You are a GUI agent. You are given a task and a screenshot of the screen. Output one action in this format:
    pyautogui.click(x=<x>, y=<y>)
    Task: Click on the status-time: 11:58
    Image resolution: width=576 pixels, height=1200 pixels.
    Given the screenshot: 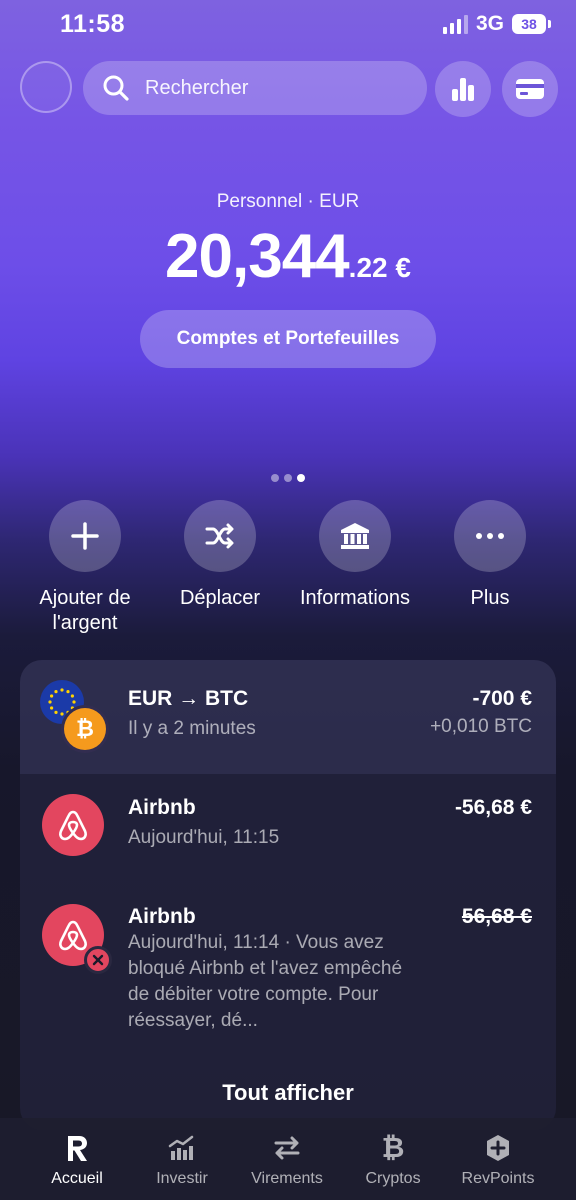 What is the action you would take?
    pyautogui.click(x=93, y=24)
    